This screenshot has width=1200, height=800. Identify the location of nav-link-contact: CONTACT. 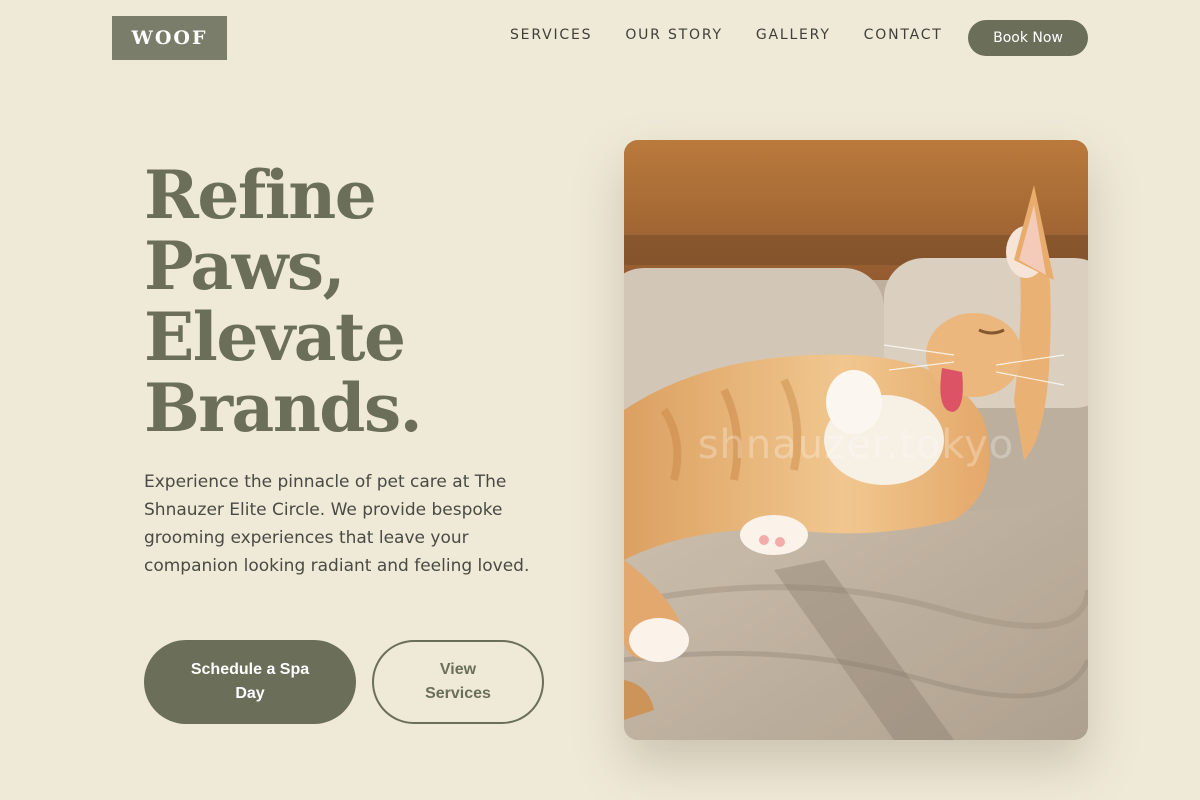
(903, 35).